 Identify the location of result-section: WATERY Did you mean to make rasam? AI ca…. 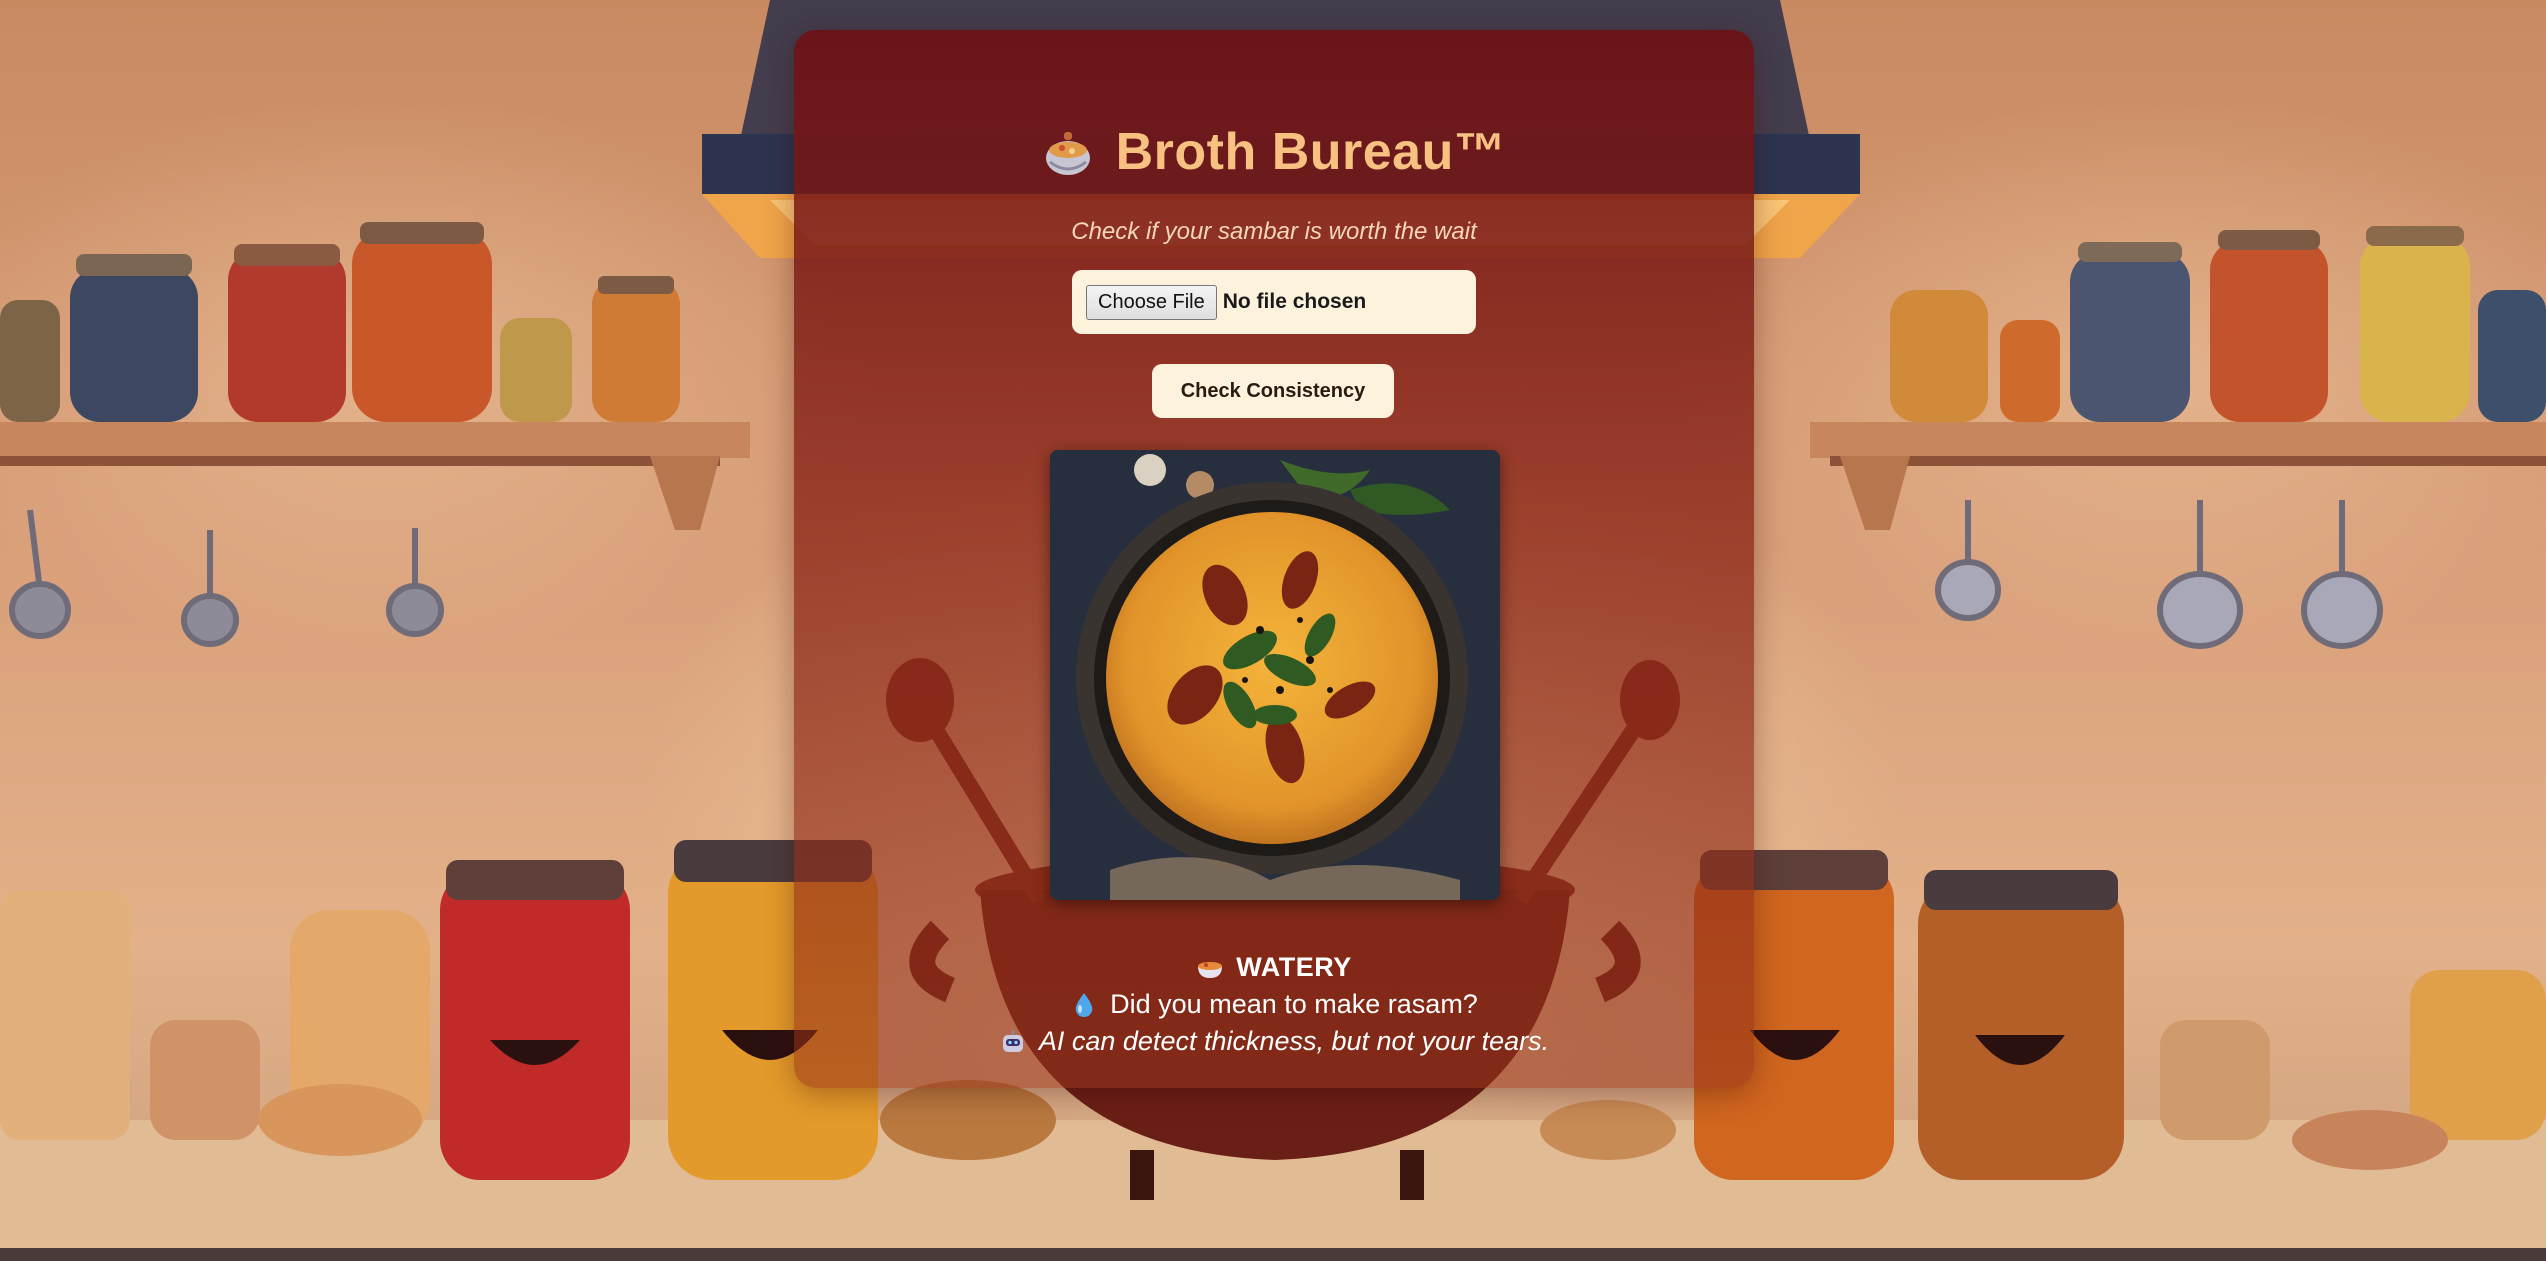
(1274, 1004).